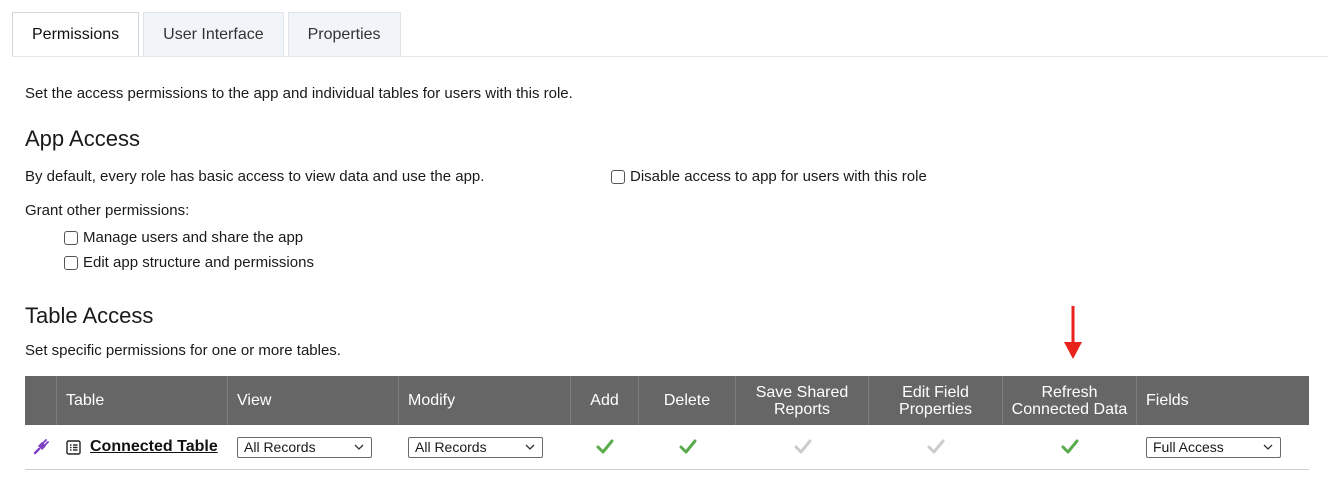 The width and height of the screenshot is (1328, 486). I want to click on col-add-header: Add, so click(605, 400).